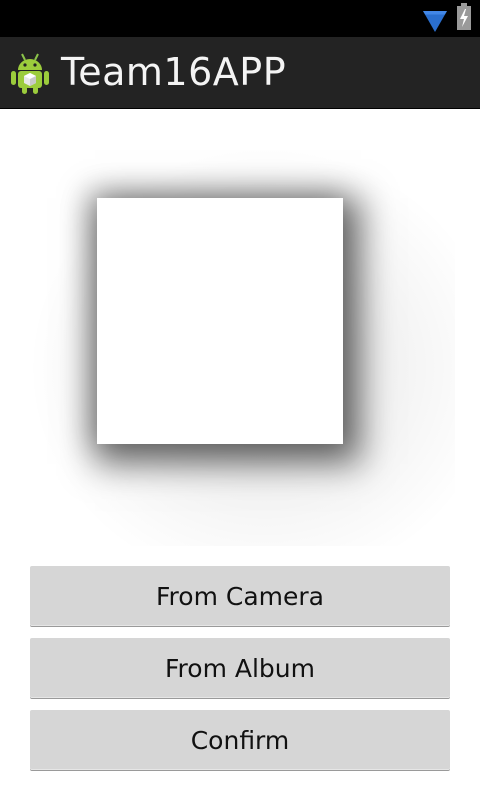 The height and width of the screenshot is (800, 480). Describe the element at coordinates (30, 73) in the screenshot. I see `android-icon` at that location.